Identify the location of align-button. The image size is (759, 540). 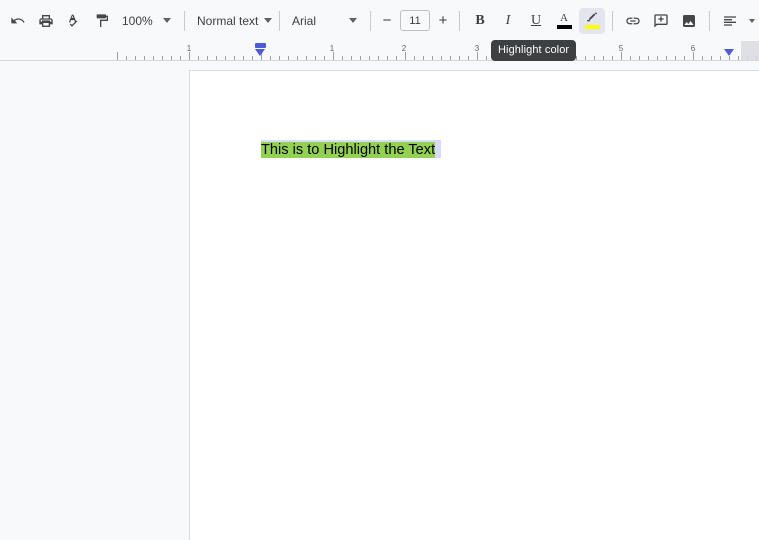
(730, 21).